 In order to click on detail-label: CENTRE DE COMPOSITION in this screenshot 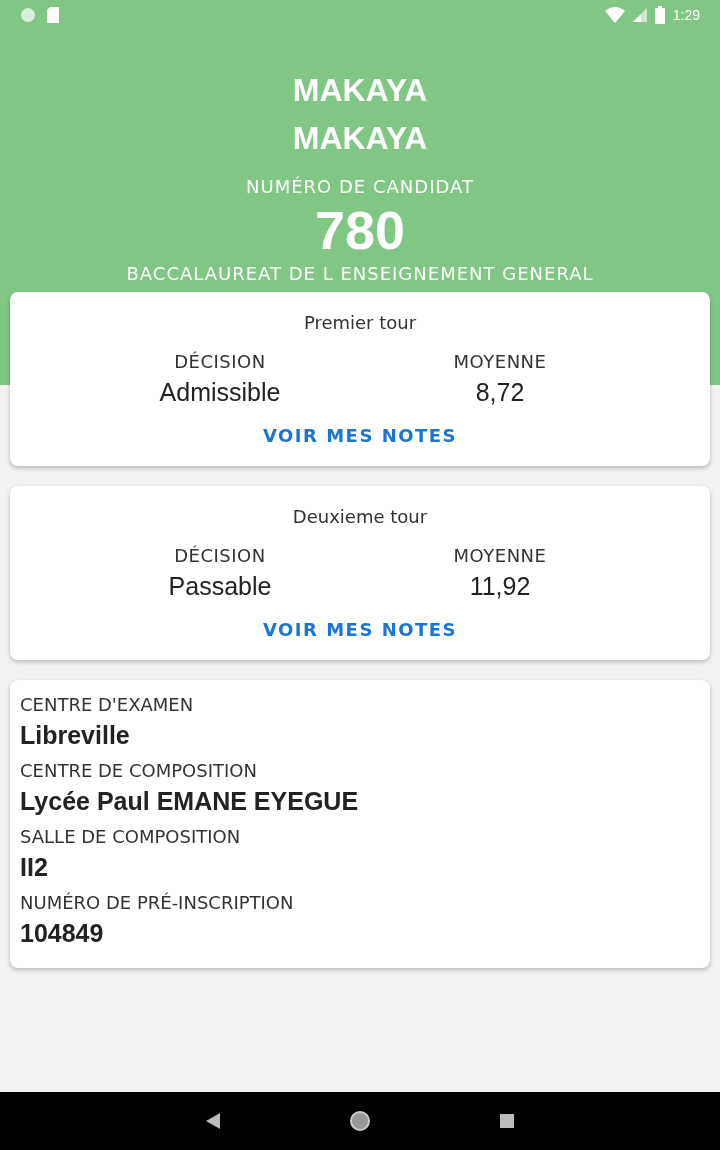, I will do `click(139, 770)`.